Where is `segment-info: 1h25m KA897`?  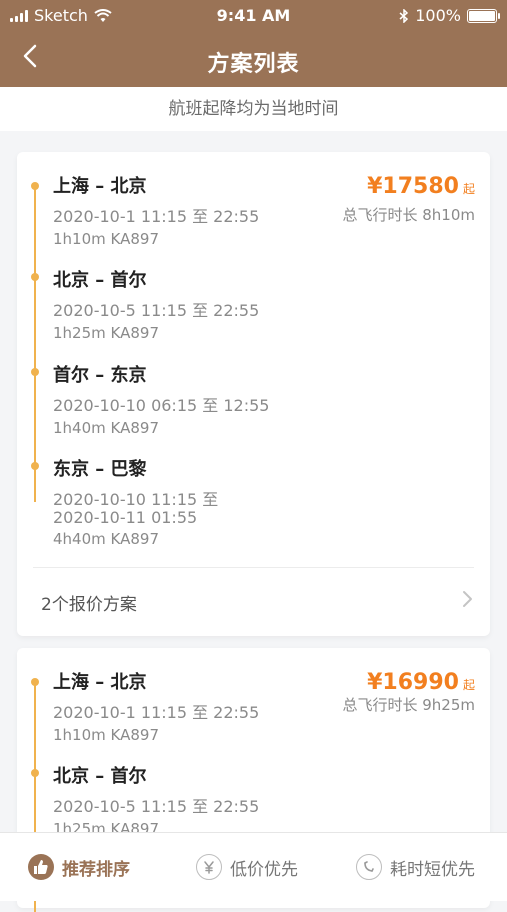
segment-info: 1h25m KA897 is located at coordinates (106, 333).